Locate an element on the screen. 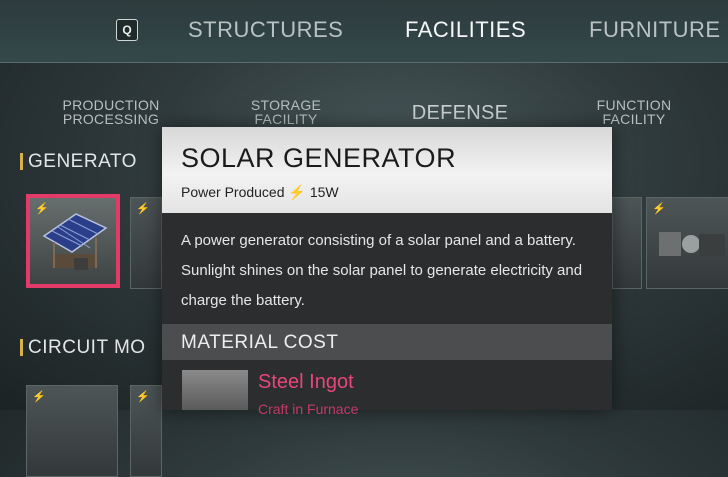 Image resolution: width=728 pixels, height=477 pixels. subtab-production-processing: PRODUCTION PROCESSING is located at coordinates (111, 112).